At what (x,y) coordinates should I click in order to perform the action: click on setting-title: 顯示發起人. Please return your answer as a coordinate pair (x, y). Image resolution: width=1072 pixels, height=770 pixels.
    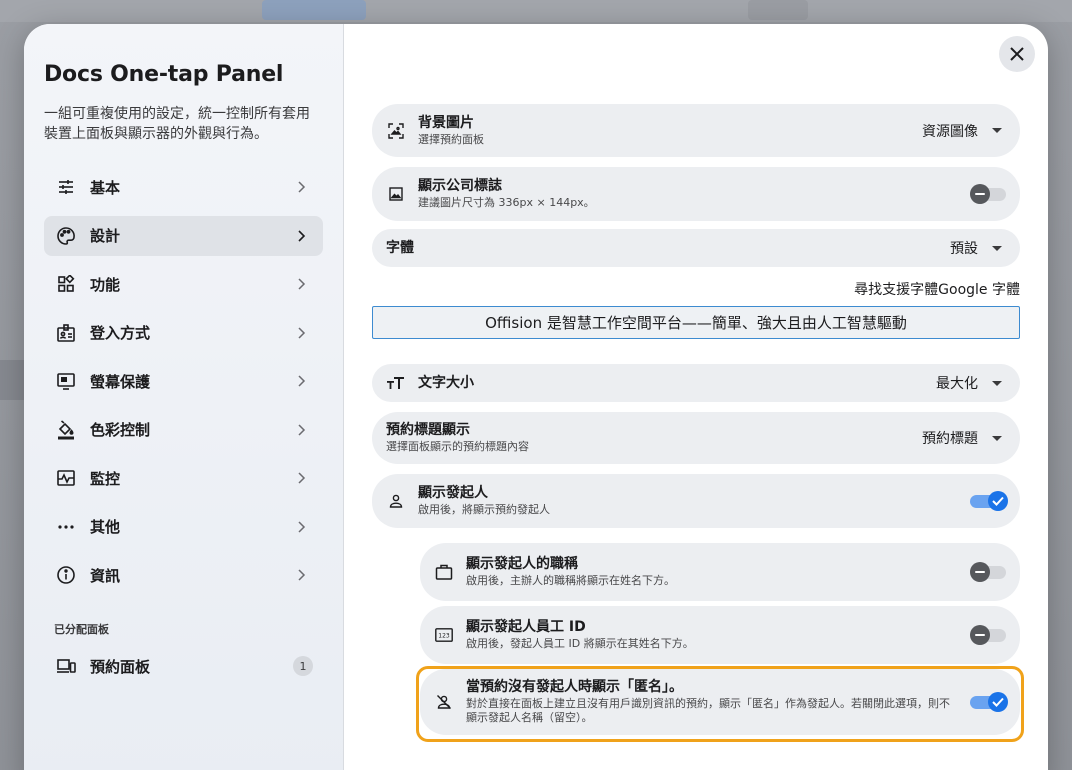
    Looking at the image, I should click on (453, 493).